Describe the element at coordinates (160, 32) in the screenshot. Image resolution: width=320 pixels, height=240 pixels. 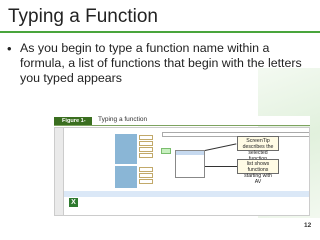
I see `title-underline` at that location.